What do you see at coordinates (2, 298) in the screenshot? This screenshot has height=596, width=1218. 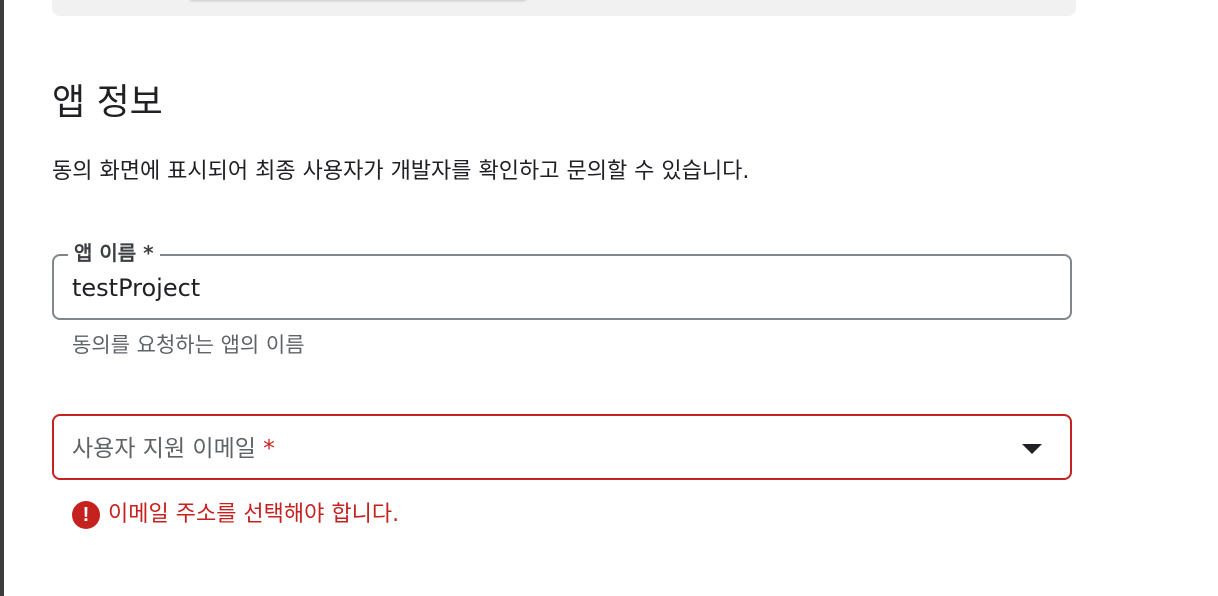 I see `left-window-border` at bounding box center [2, 298].